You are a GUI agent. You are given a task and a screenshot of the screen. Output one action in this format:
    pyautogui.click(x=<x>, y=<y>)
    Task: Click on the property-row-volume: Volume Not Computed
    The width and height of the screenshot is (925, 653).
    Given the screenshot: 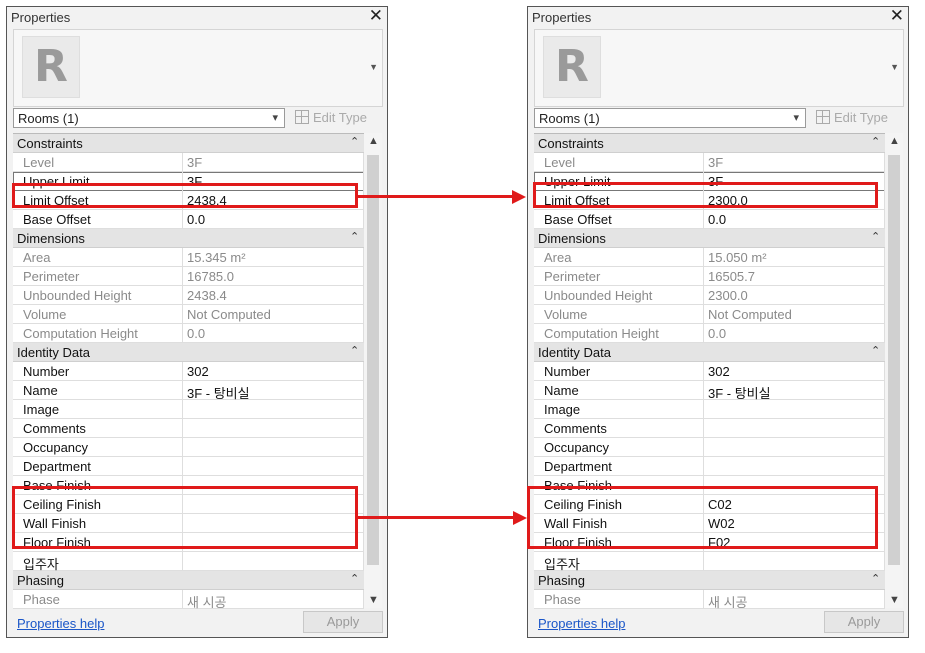 What is the action you would take?
    pyautogui.click(x=709, y=314)
    